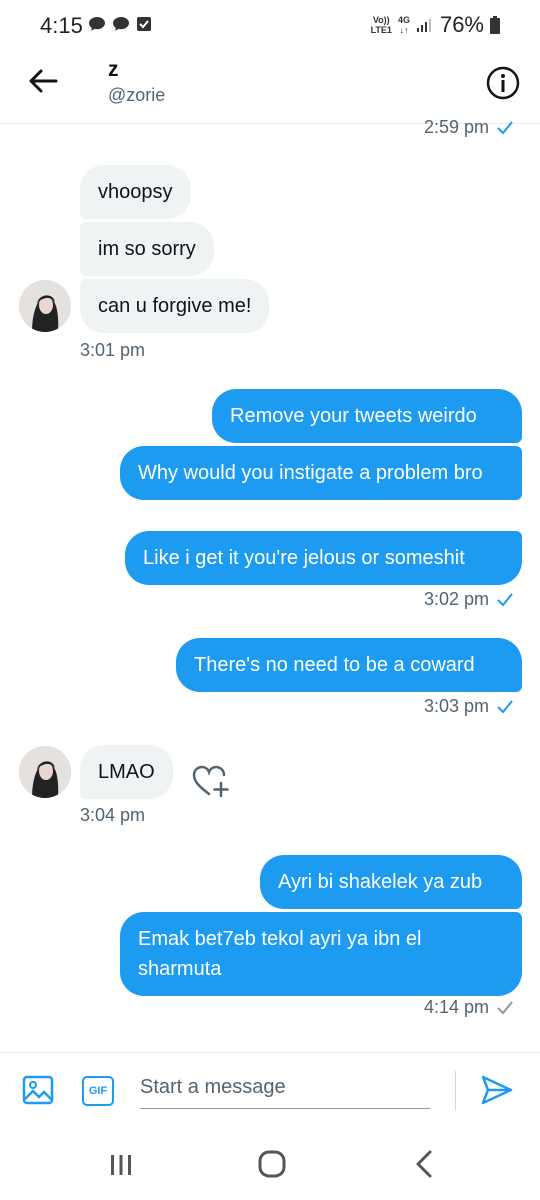 This screenshot has width=540, height=1200. Describe the element at coordinates (98, 1091) in the screenshot. I see `gif-button: GIF` at that location.